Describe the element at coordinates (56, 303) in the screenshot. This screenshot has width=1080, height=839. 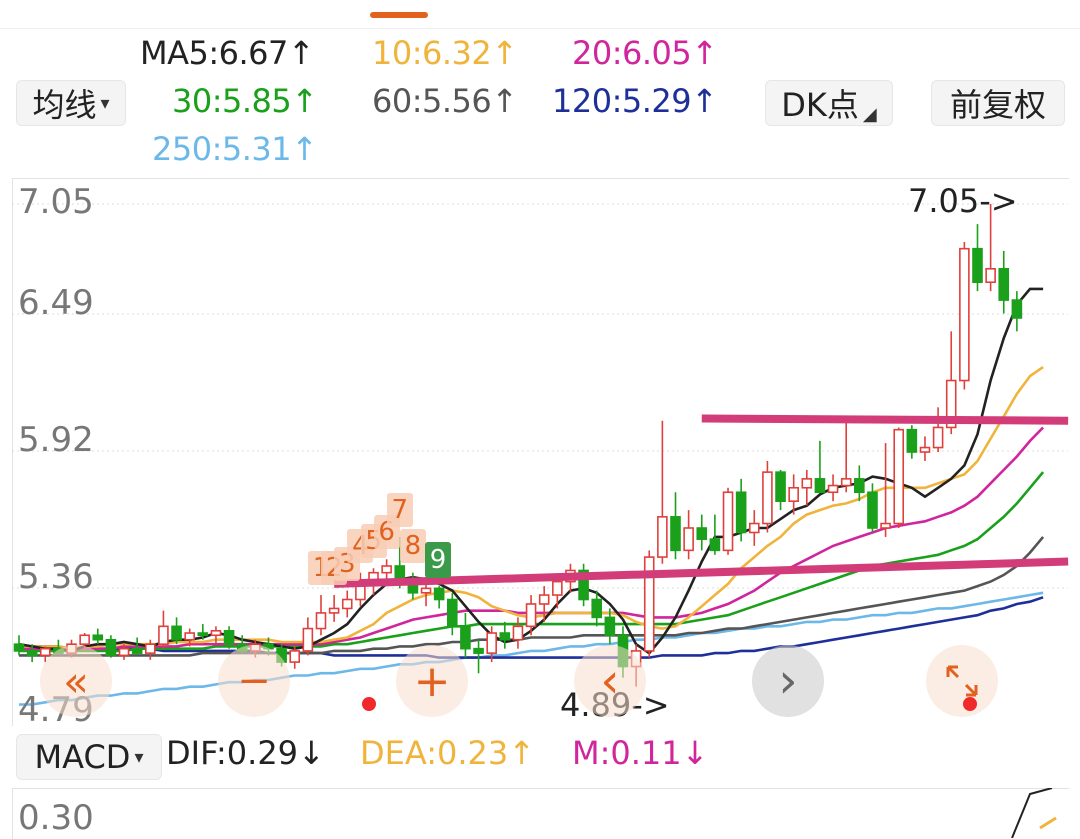
I see `y-tick-label: 6.49` at that location.